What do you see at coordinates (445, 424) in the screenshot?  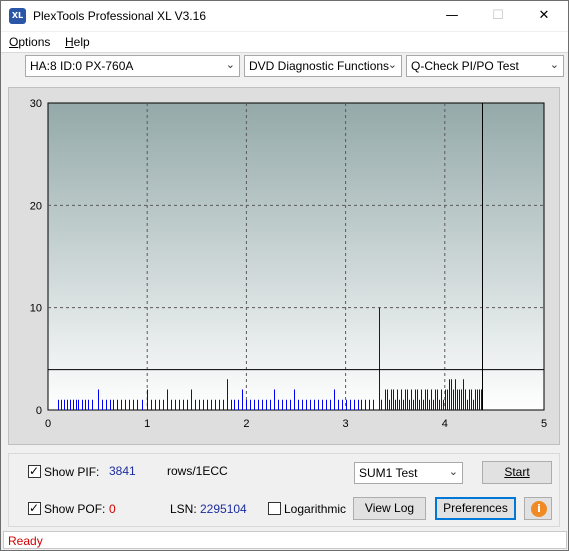 I see `x-tick-label: 4` at bounding box center [445, 424].